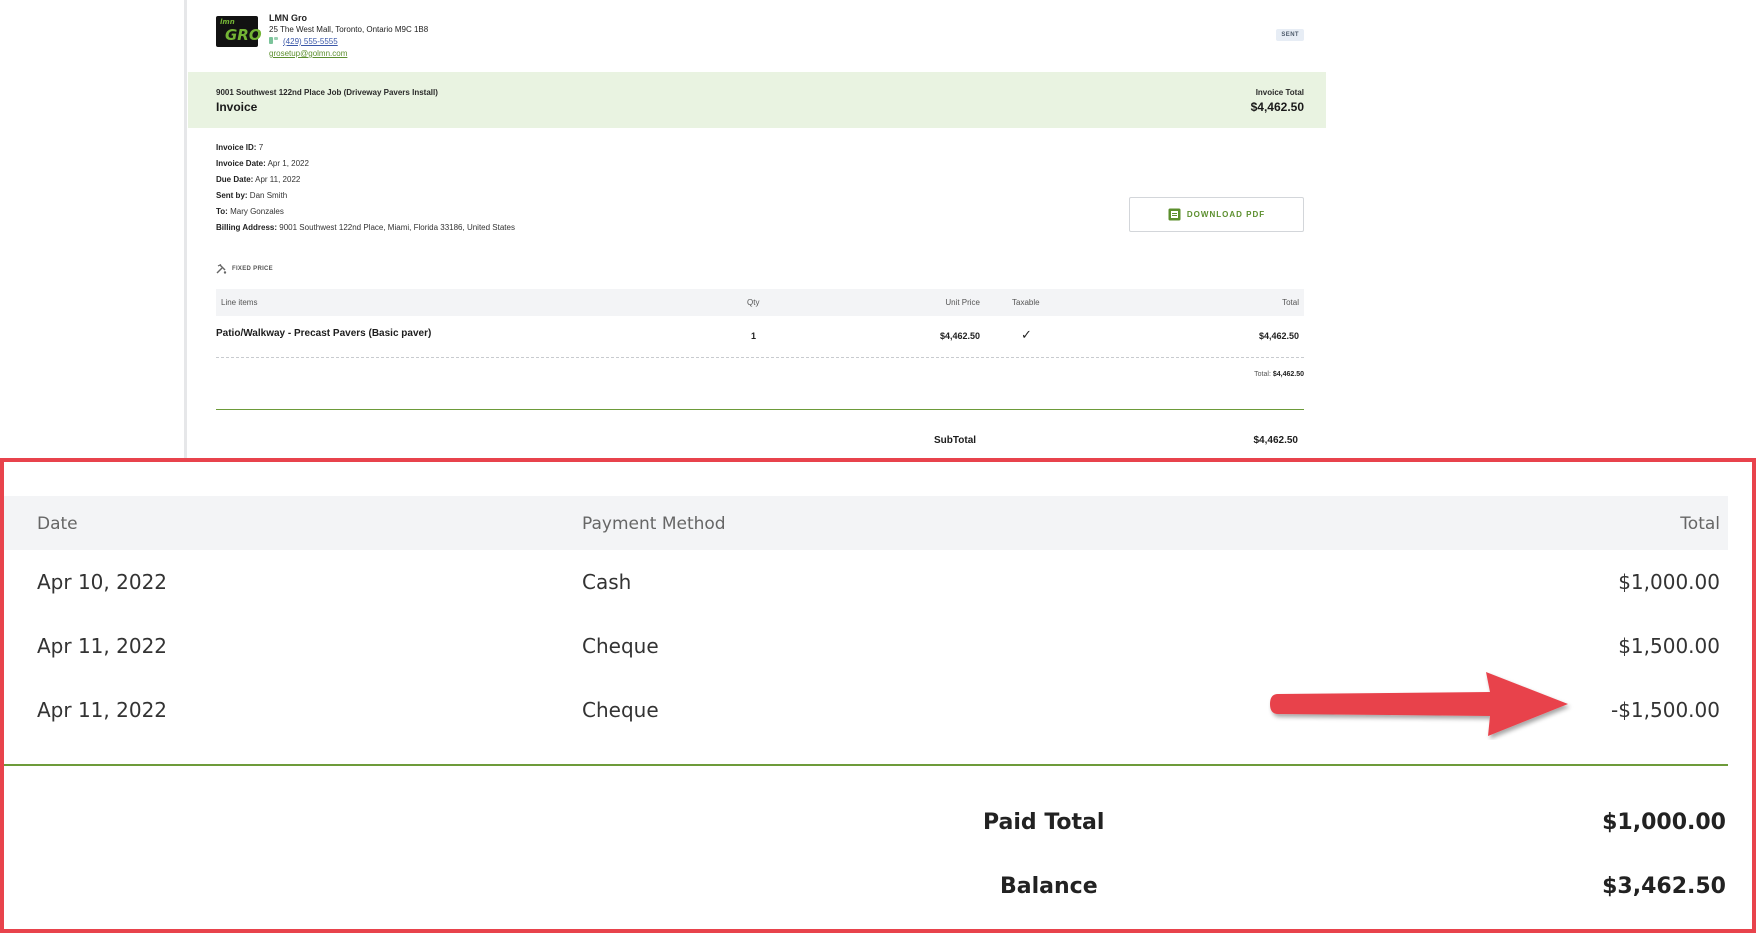  Describe the element at coordinates (866, 523) in the screenshot. I see `payments-header: Date Payment Method Total` at that location.